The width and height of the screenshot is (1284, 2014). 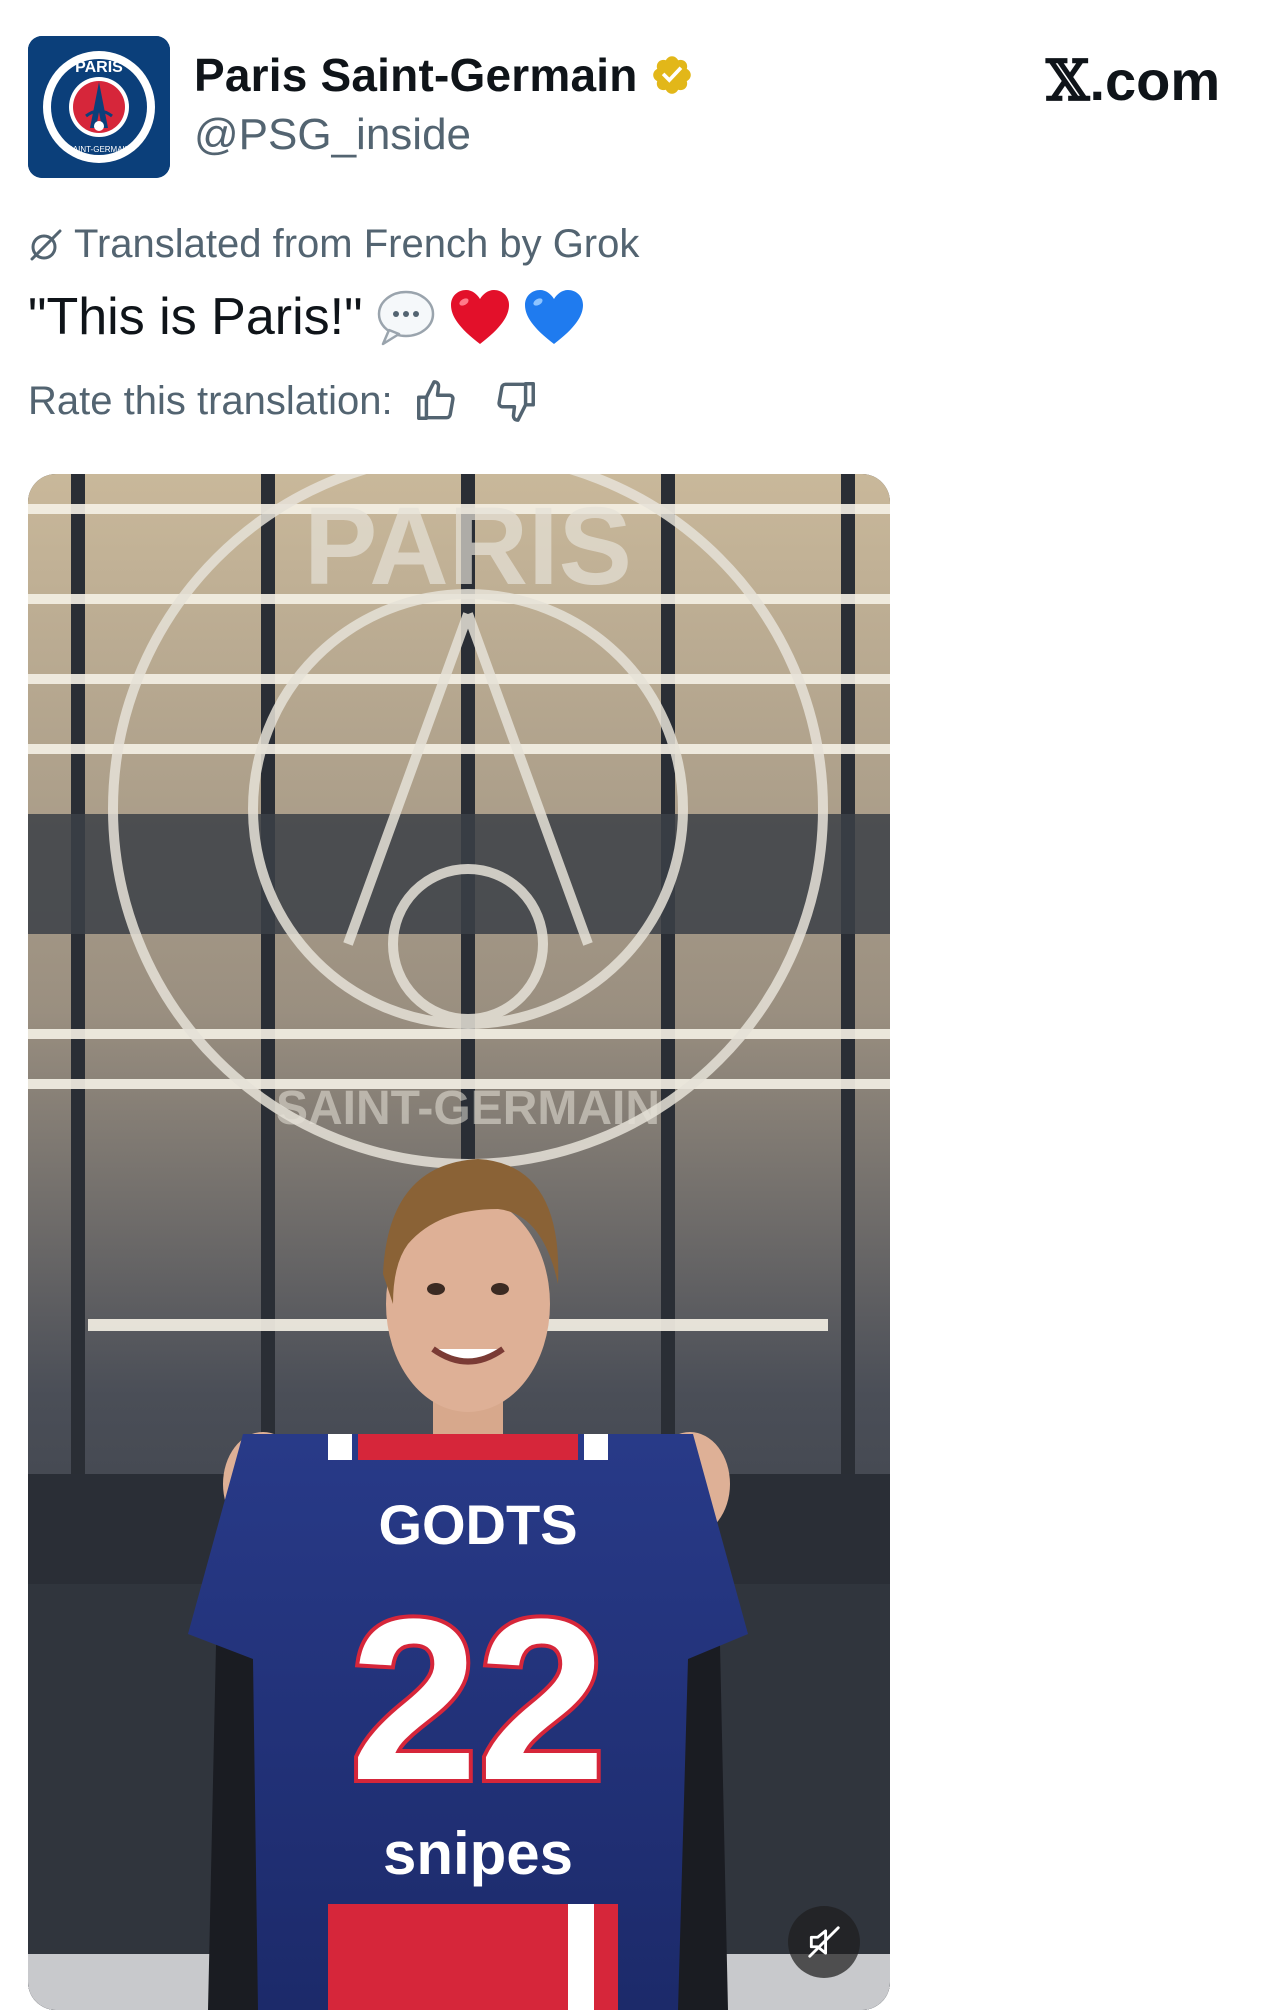 What do you see at coordinates (332, 135) in the screenshot?
I see `account-handle: @PSG_inside` at bounding box center [332, 135].